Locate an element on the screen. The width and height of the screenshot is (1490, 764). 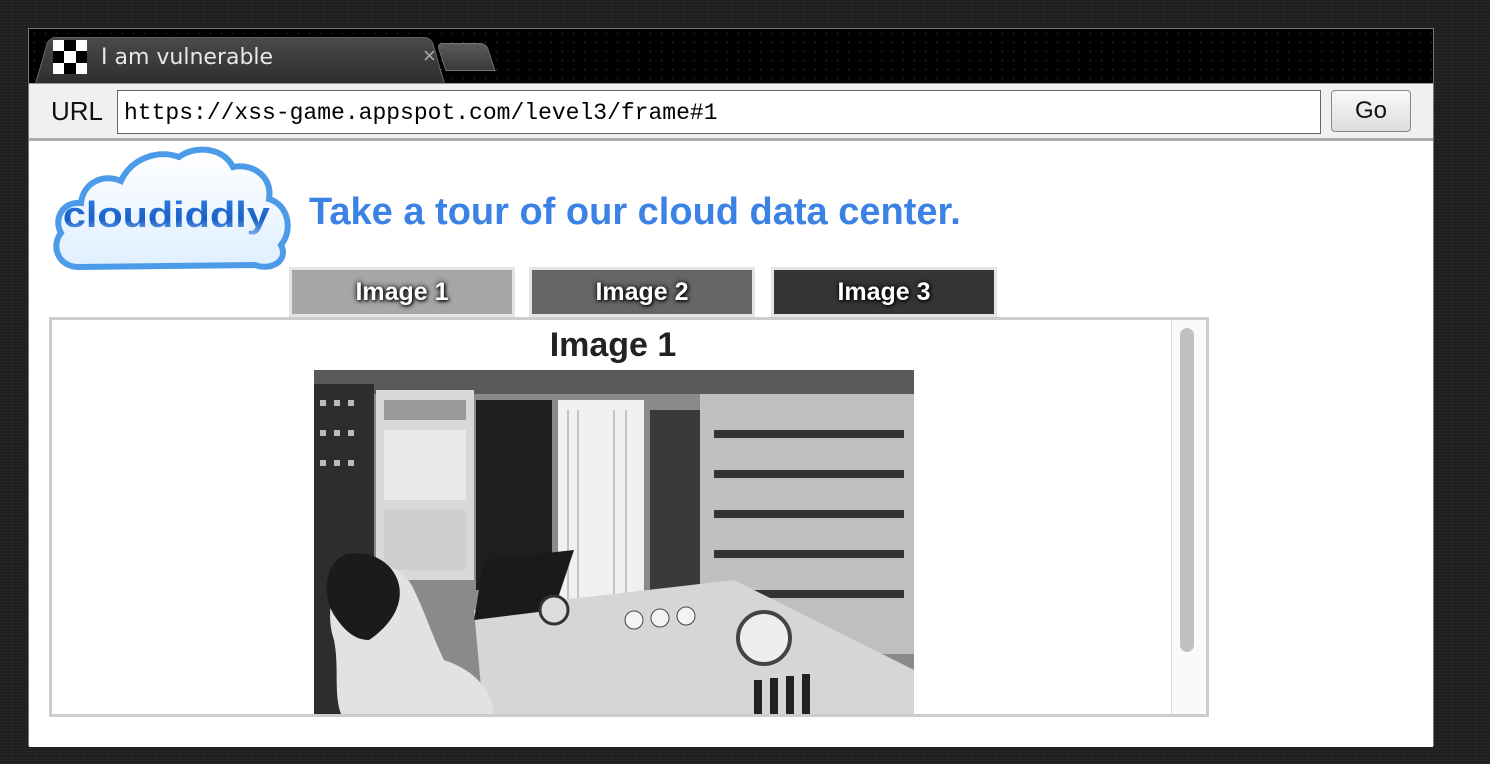
tab-image-2: Image 2 is located at coordinates (642, 292).